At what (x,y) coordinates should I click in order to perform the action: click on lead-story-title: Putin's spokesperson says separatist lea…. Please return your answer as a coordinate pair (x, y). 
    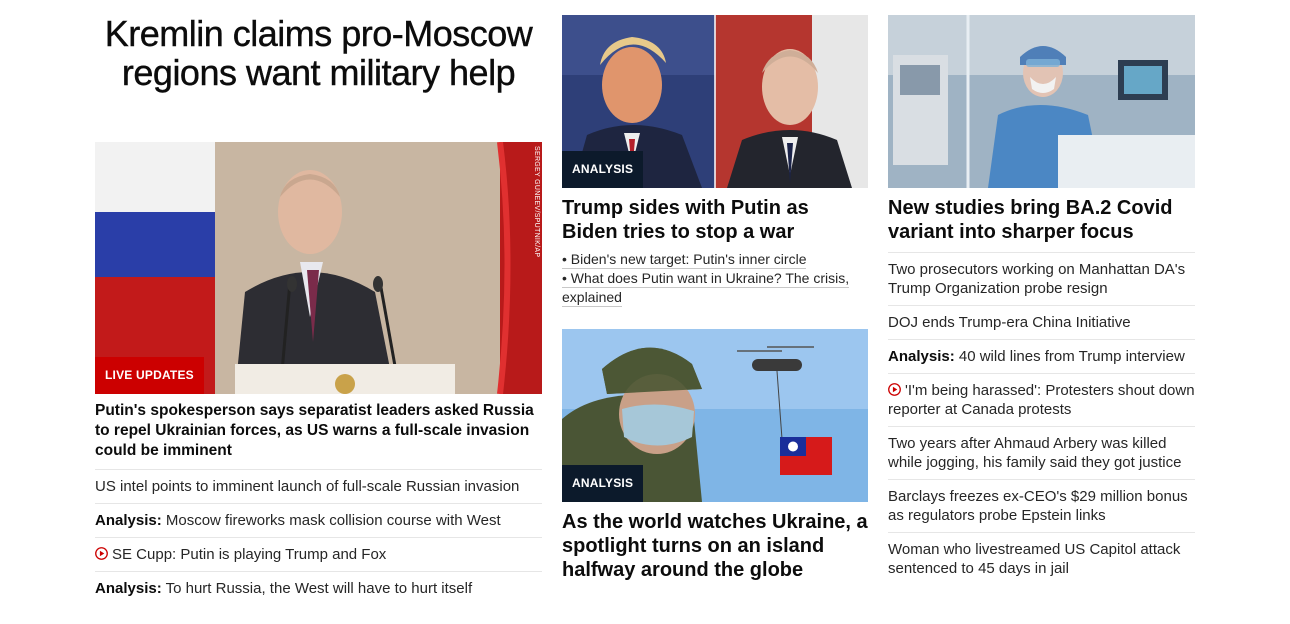
    Looking at the image, I should click on (318, 431).